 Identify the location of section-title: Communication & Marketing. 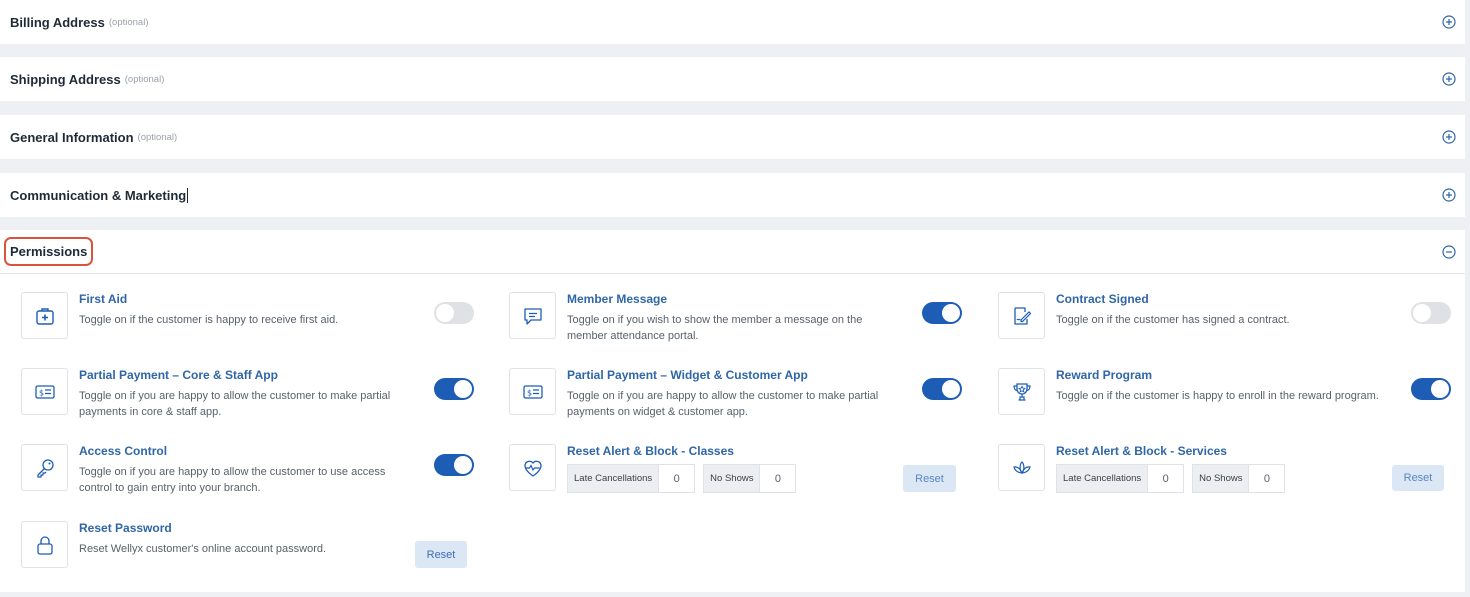
(98, 195).